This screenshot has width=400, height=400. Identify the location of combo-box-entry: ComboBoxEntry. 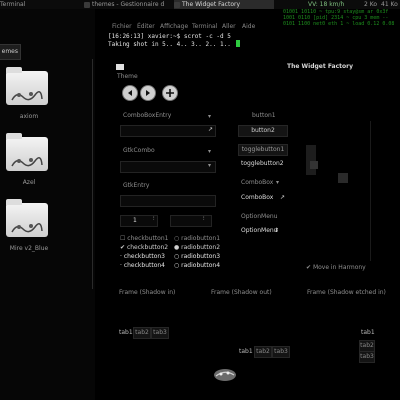
(147, 115).